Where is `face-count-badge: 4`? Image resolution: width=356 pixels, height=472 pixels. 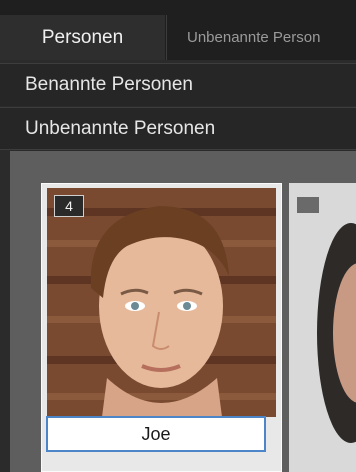 face-count-badge: 4 is located at coordinates (69, 206).